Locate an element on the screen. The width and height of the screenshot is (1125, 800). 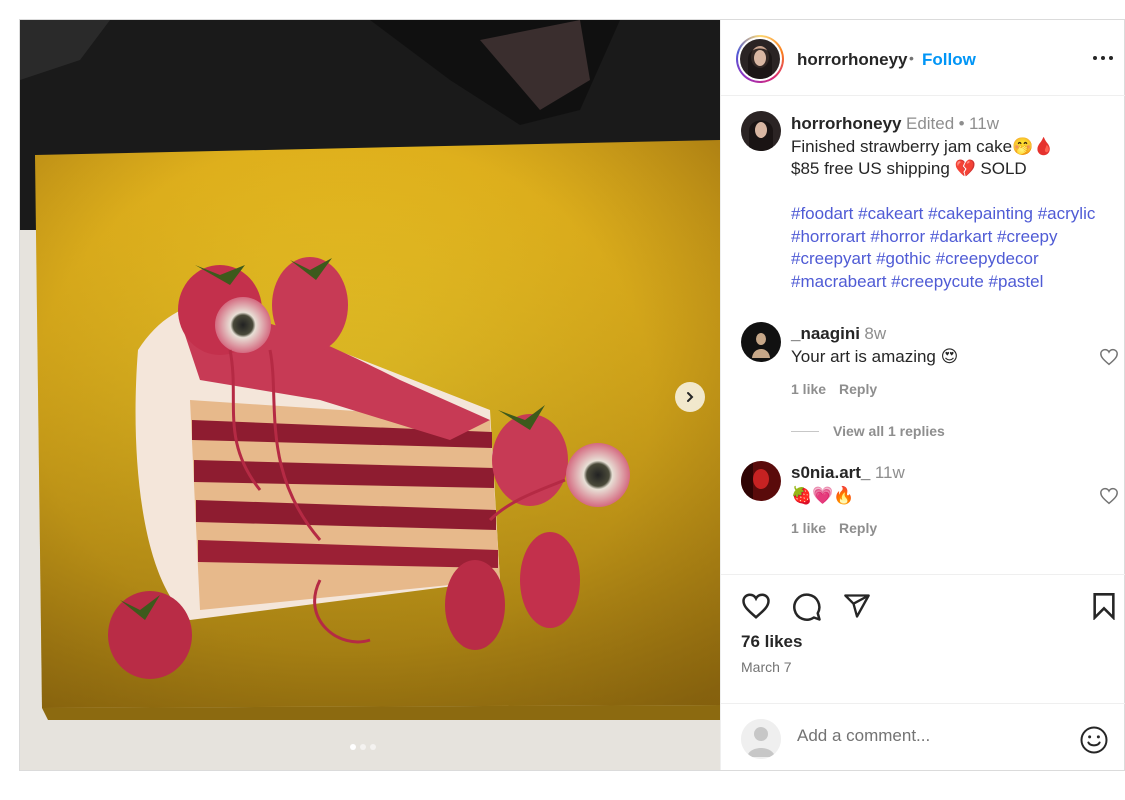
share-button is located at coordinates (857, 608).